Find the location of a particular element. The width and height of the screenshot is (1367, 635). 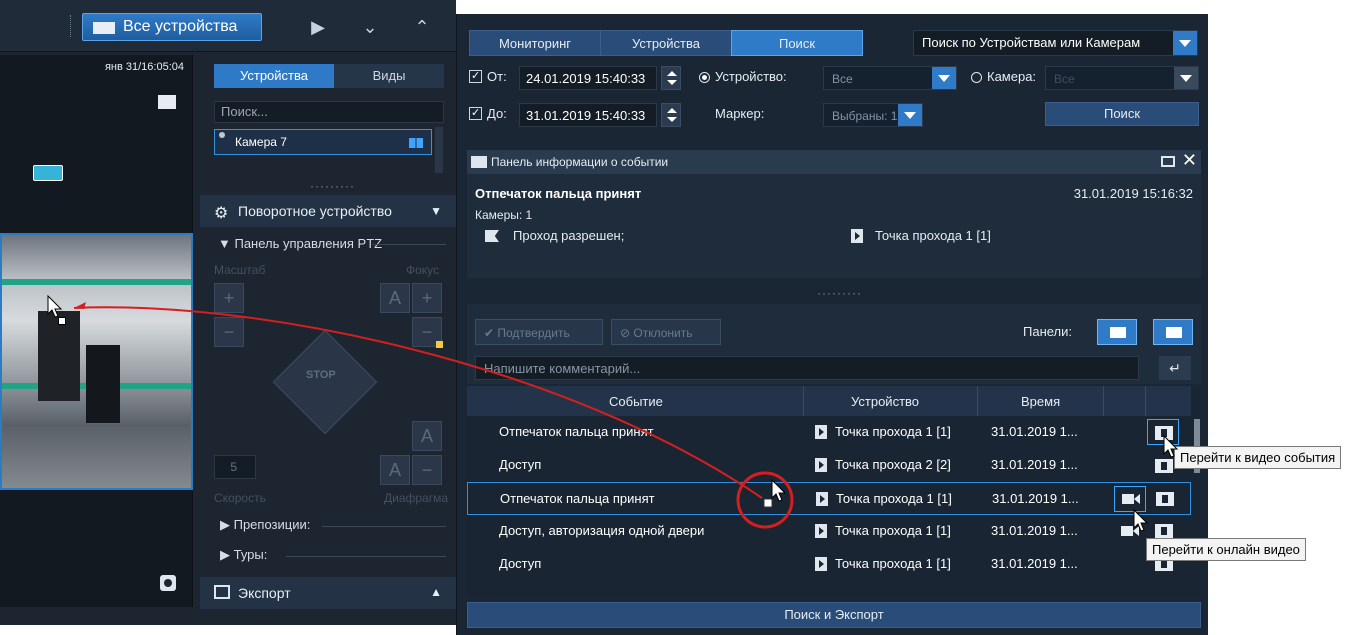

arrowhead-icon is located at coordinates (80, 305).